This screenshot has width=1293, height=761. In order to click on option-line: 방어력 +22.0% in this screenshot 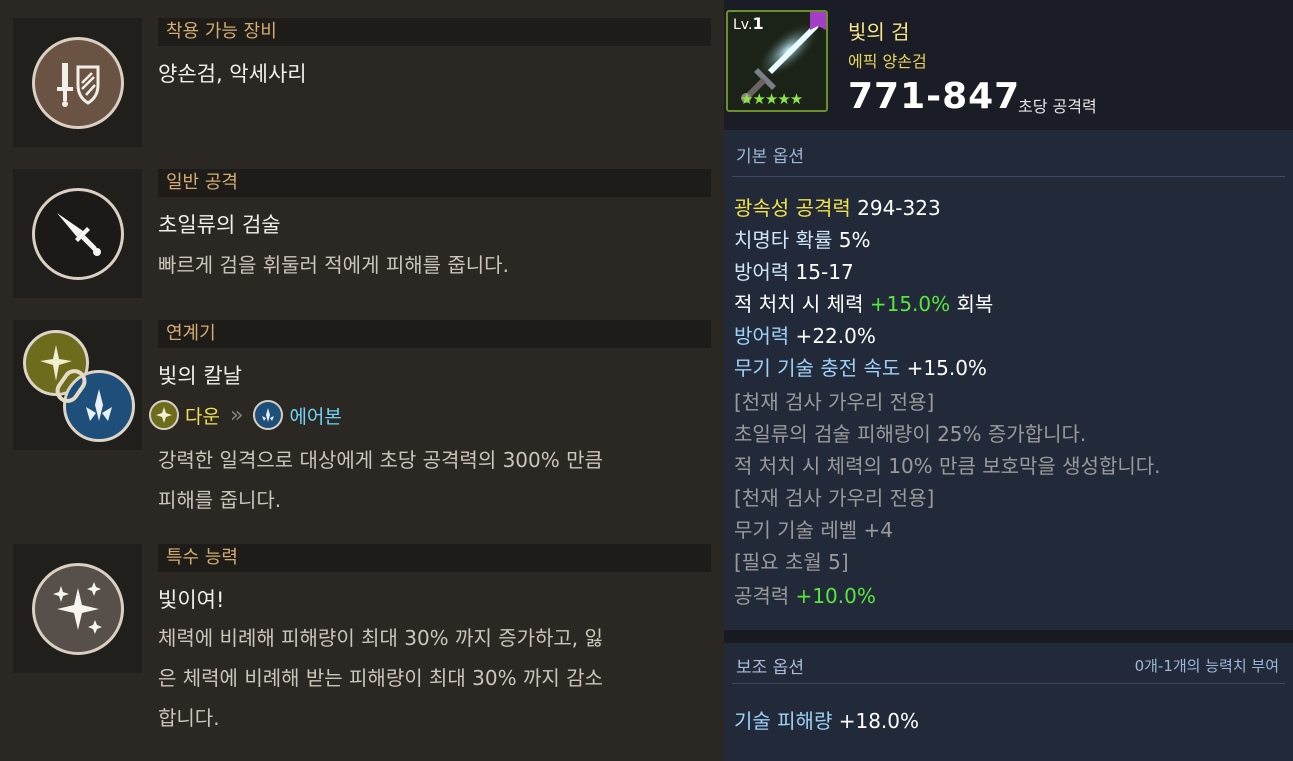, I will do `click(805, 336)`.